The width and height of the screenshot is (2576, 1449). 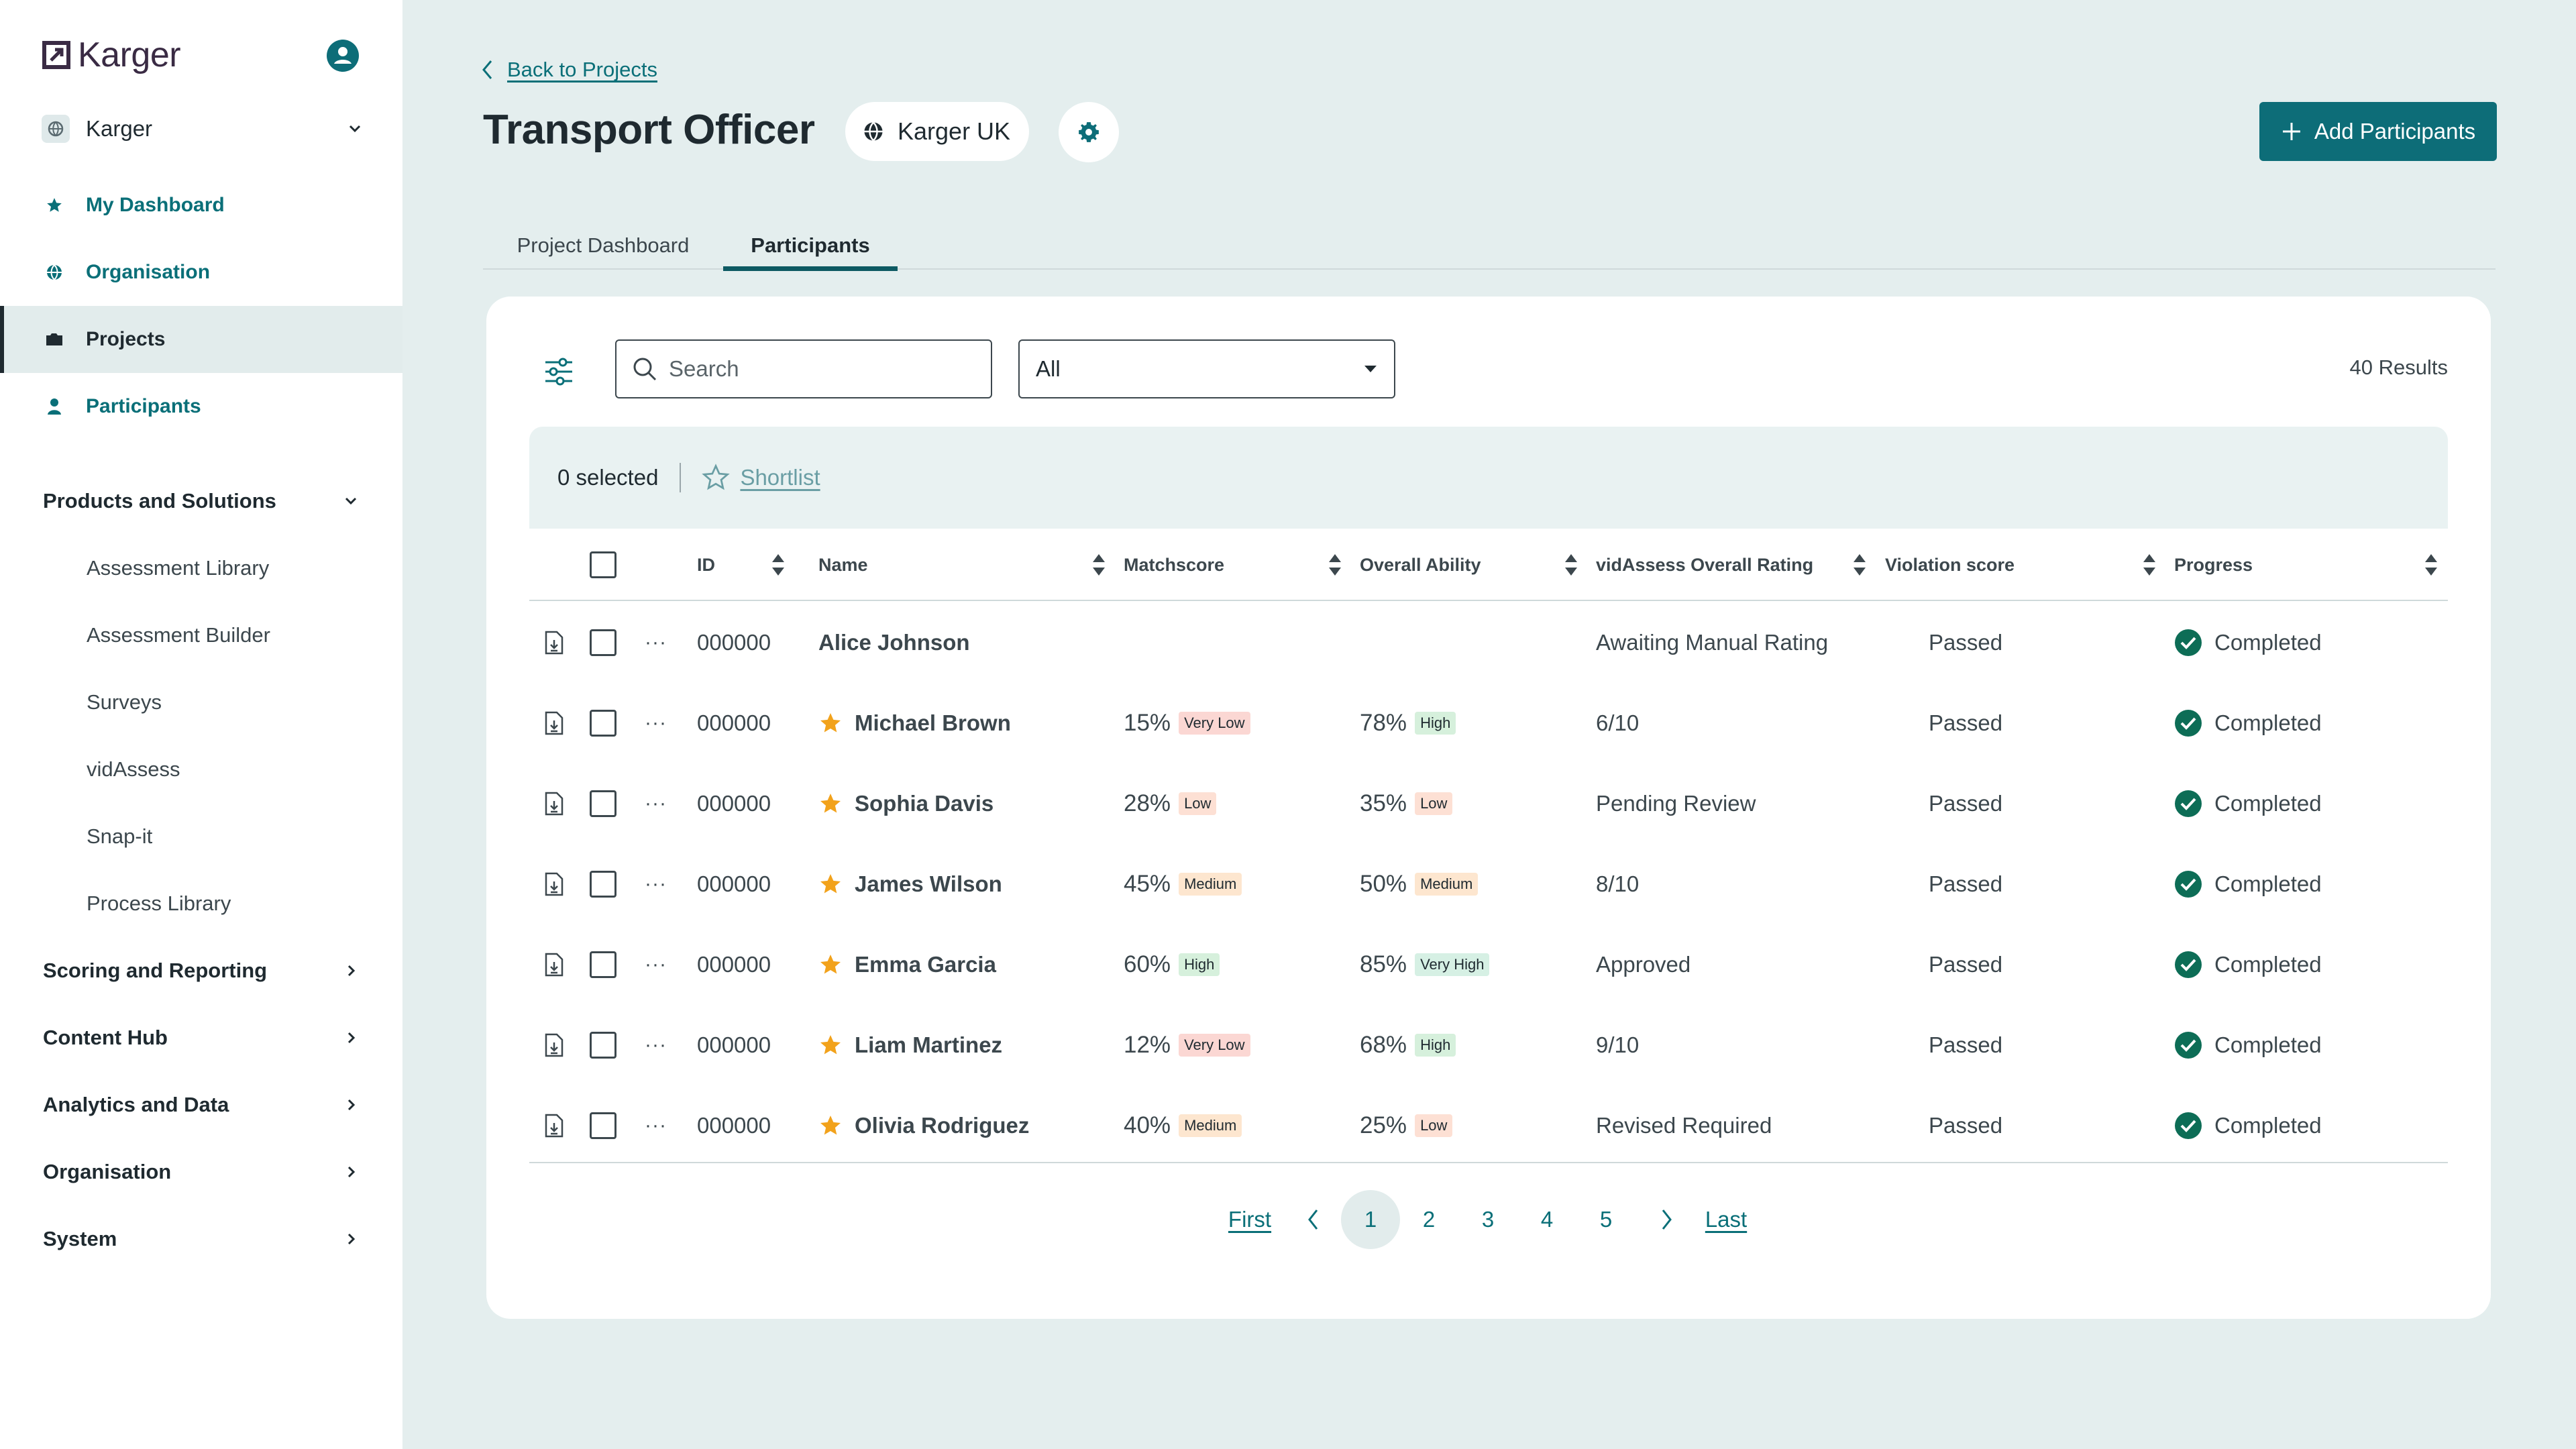 What do you see at coordinates (201, 903) in the screenshot?
I see `sub-item-process-library: Process Library` at bounding box center [201, 903].